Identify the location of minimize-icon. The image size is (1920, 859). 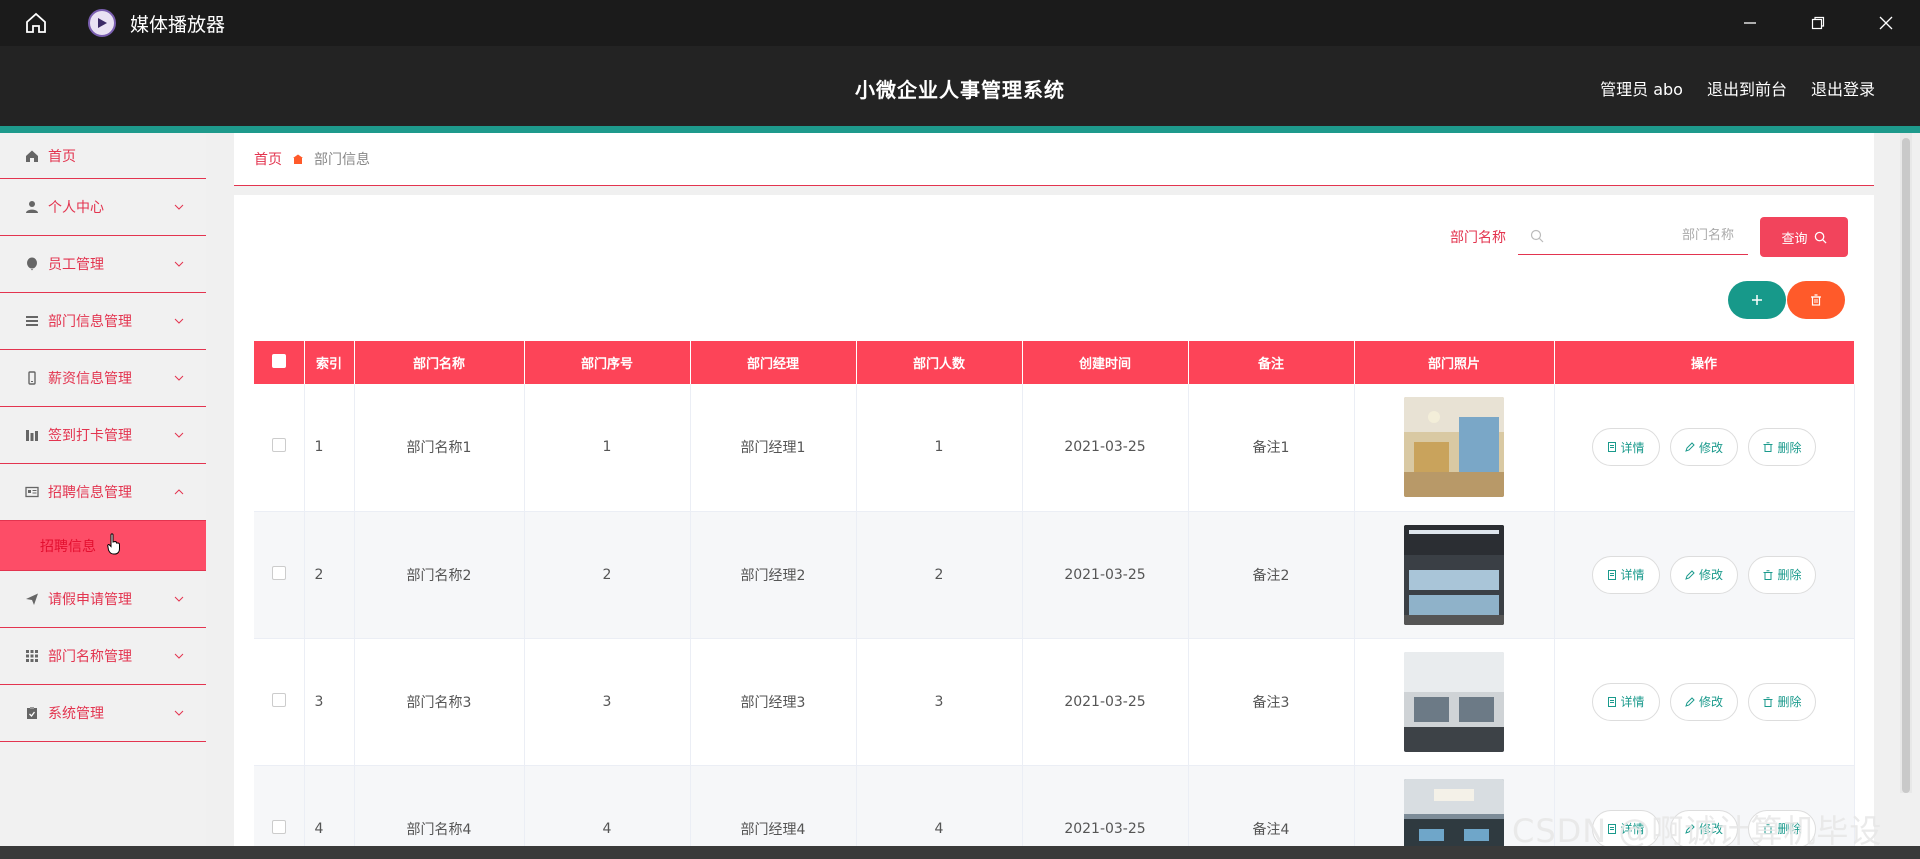
(1750, 23).